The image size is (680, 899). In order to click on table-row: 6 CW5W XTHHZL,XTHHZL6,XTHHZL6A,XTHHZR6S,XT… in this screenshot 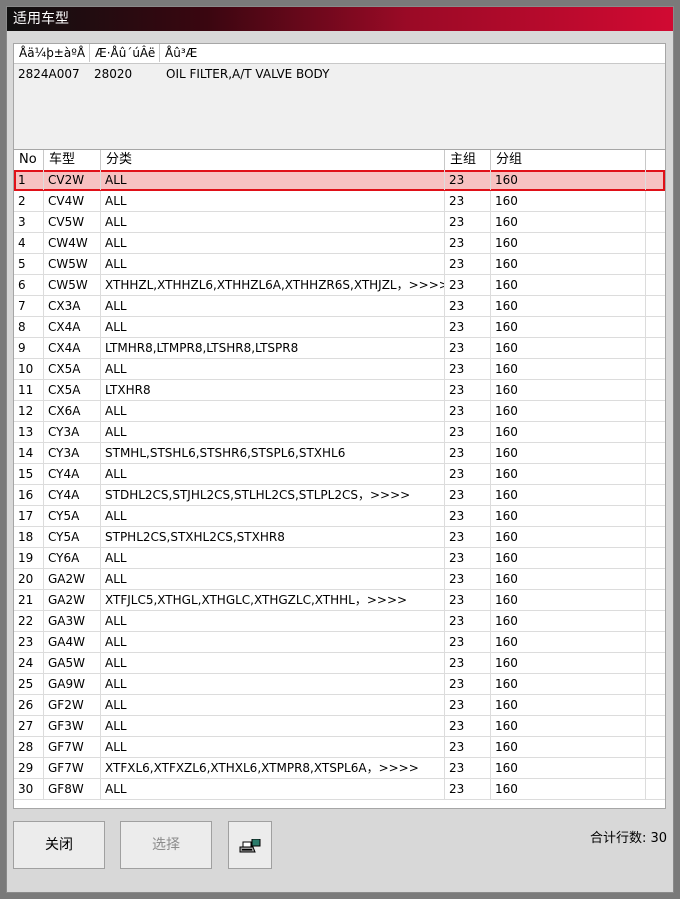, I will do `click(339, 285)`.